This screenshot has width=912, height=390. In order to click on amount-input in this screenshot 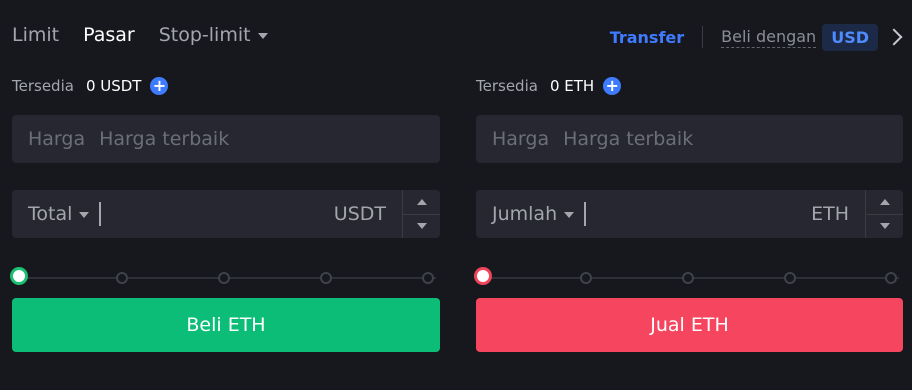, I will do `click(698, 214)`.